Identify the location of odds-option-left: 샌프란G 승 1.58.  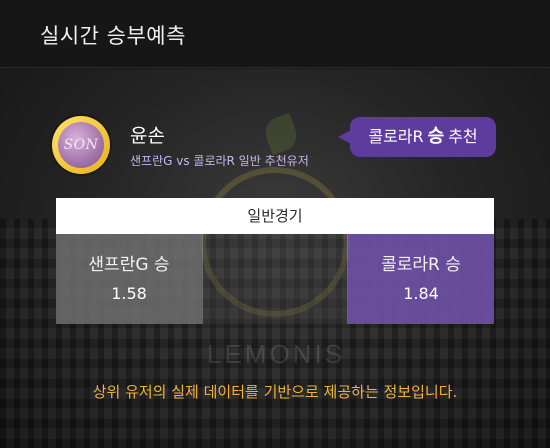
(129, 279).